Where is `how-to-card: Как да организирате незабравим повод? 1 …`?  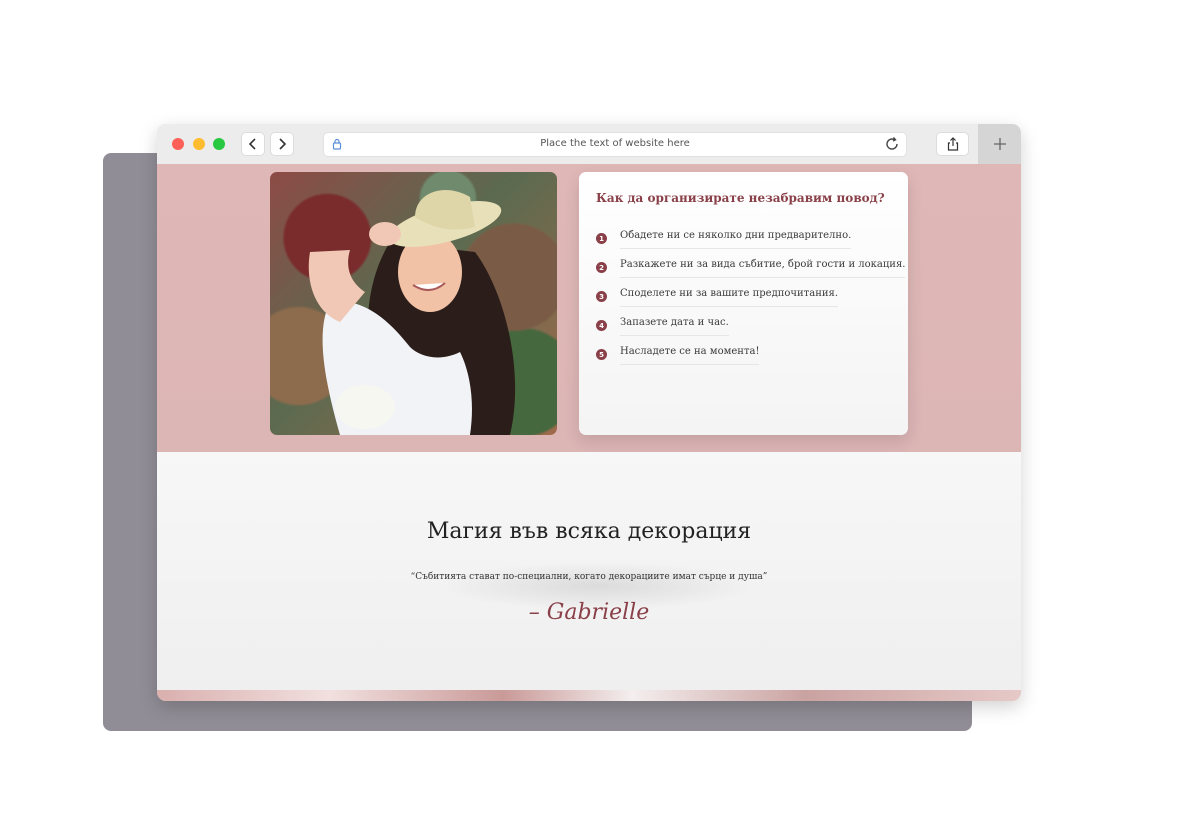
how-to-card: Как да организирате незабравим повод? 1 … is located at coordinates (743, 303).